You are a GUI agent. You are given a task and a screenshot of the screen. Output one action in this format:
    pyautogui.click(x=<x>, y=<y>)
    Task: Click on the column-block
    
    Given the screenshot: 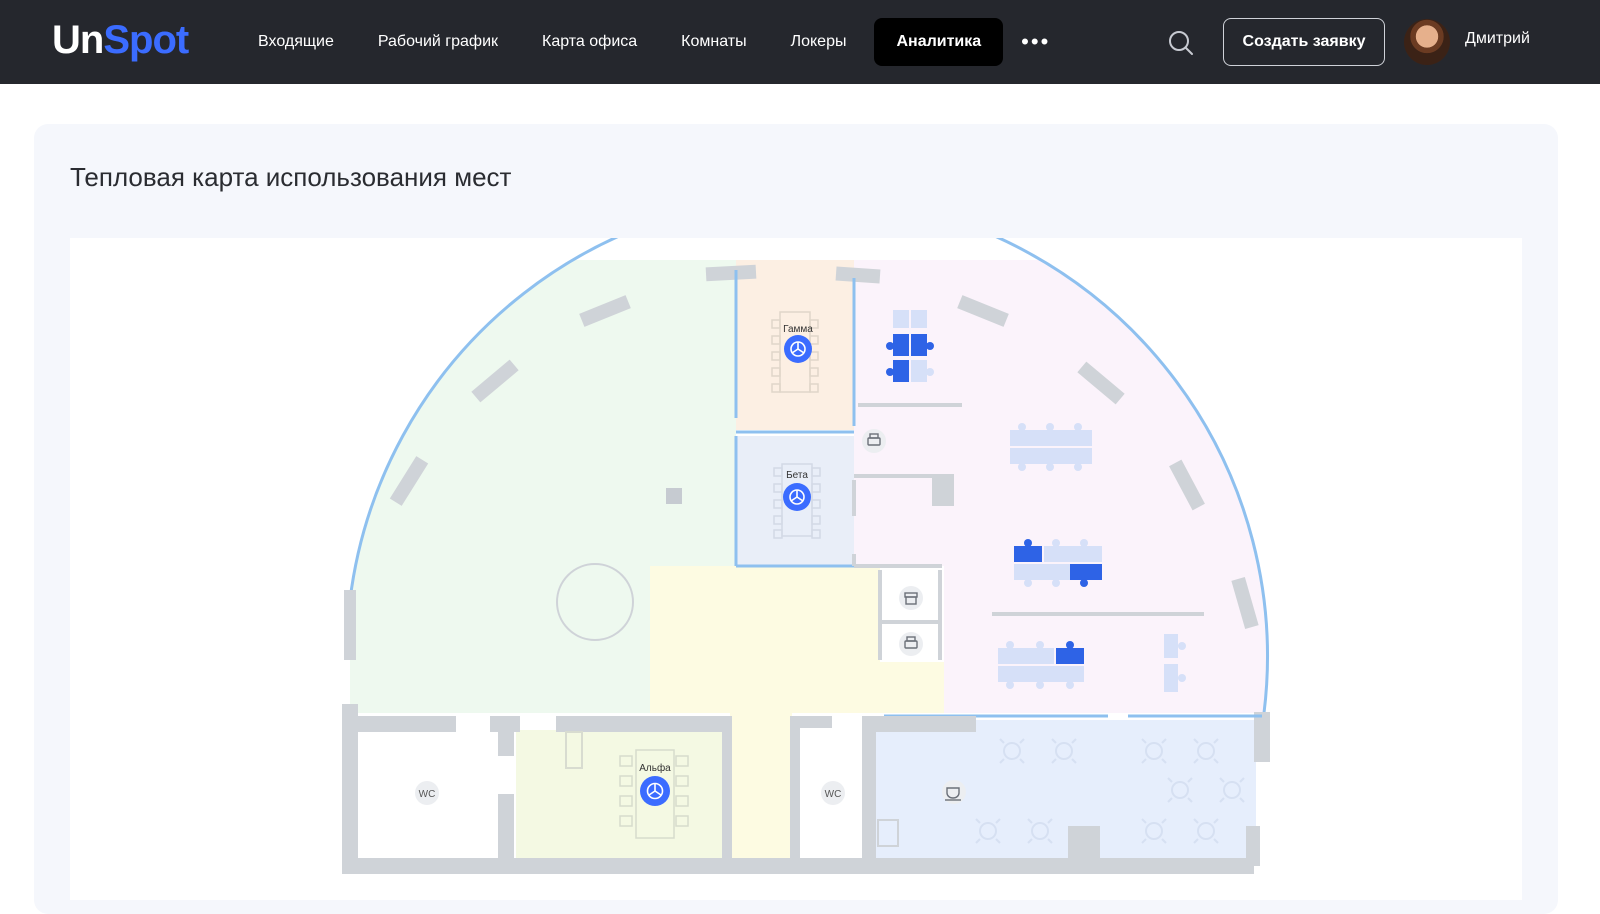 What is the action you would take?
    pyautogui.click(x=943, y=490)
    